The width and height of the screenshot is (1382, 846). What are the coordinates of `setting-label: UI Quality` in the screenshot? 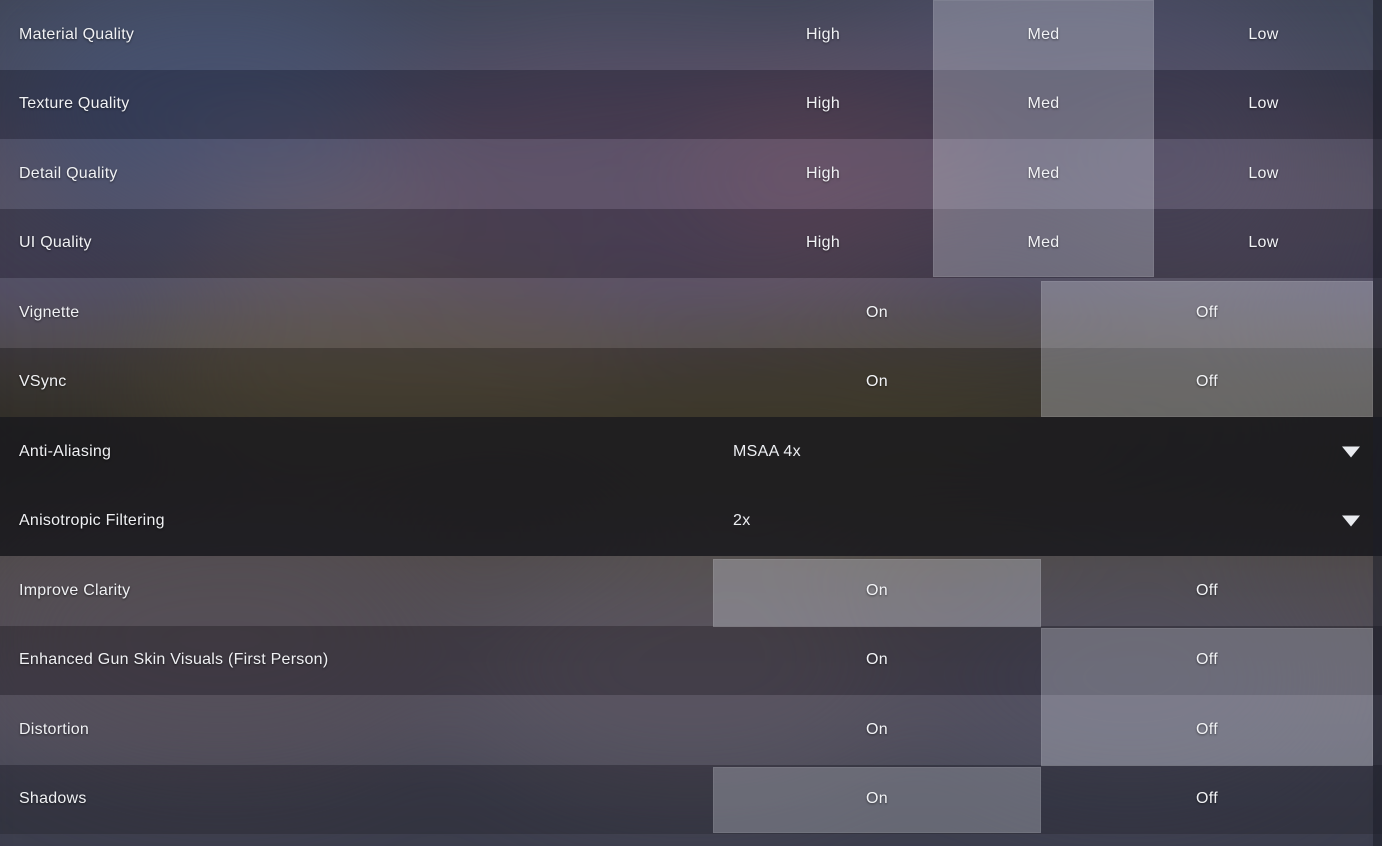 It's located at (55, 243).